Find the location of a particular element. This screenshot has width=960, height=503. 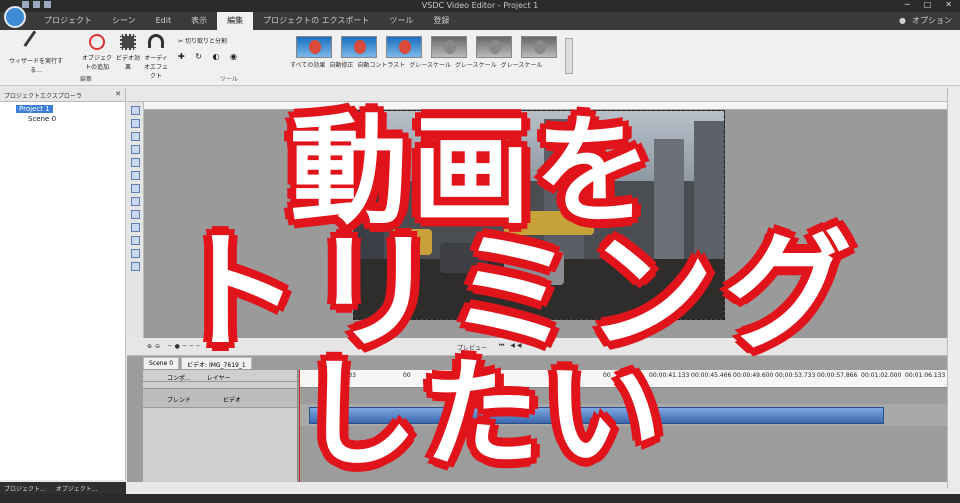

stabilize-icon: ◉ is located at coordinates (235, 56).